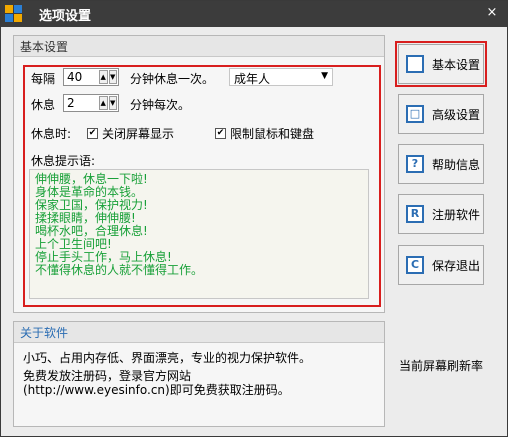 The height and width of the screenshot is (437, 508). I want to click on interval-suffix: 分钟休息一次。, so click(172, 79).